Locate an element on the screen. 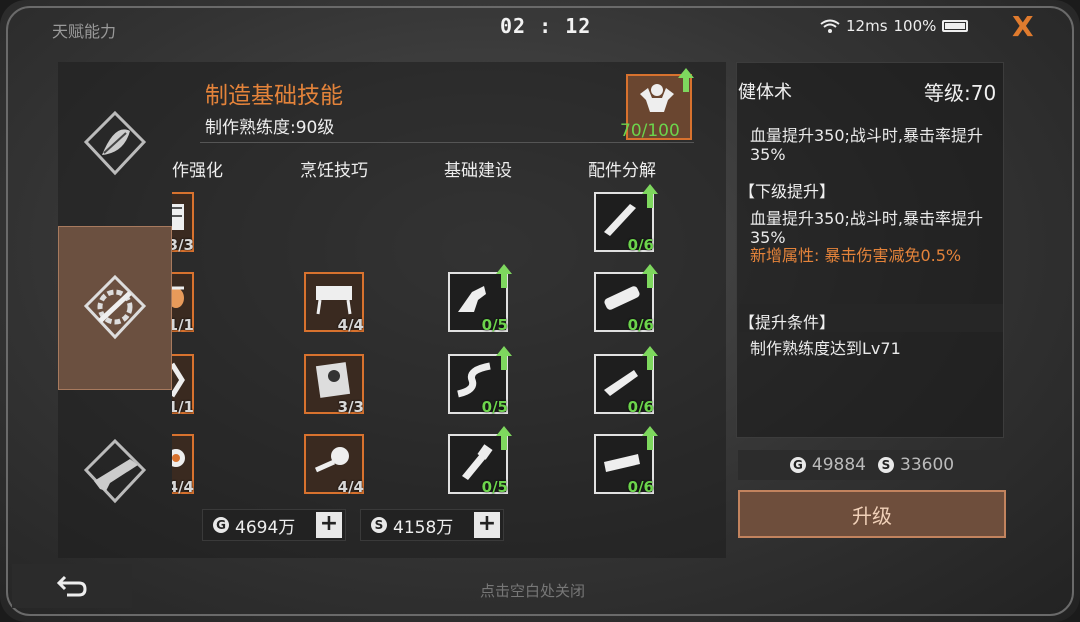 The width and height of the screenshot is (1080, 622). tool-sketch-icon is located at coordinates (178, 217).